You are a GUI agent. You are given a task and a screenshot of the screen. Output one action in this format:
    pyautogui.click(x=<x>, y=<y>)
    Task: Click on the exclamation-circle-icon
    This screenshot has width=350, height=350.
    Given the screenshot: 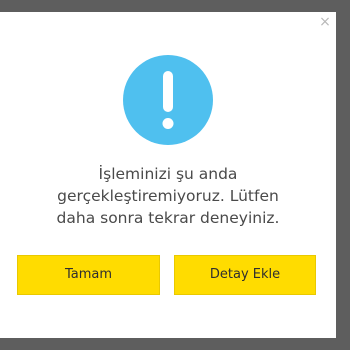 What is the action you would take?
    pyautogui.click(x=168, y=100)
    